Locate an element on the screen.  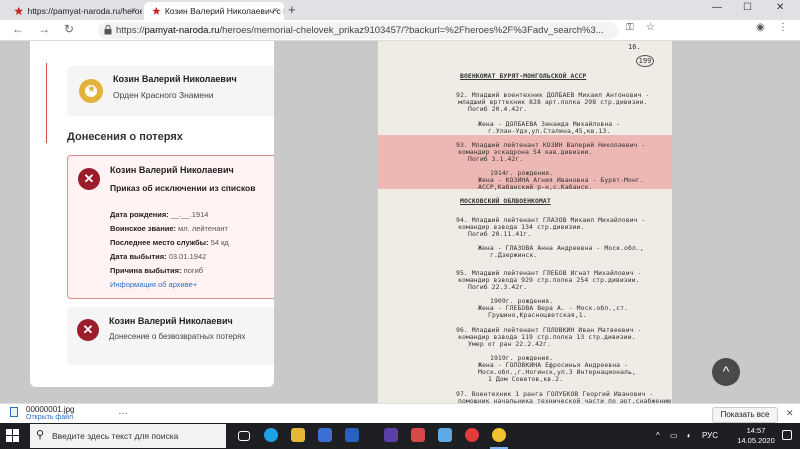
report-person-name: Козин Валерий Николаевич is located at coordinates (171, 321).